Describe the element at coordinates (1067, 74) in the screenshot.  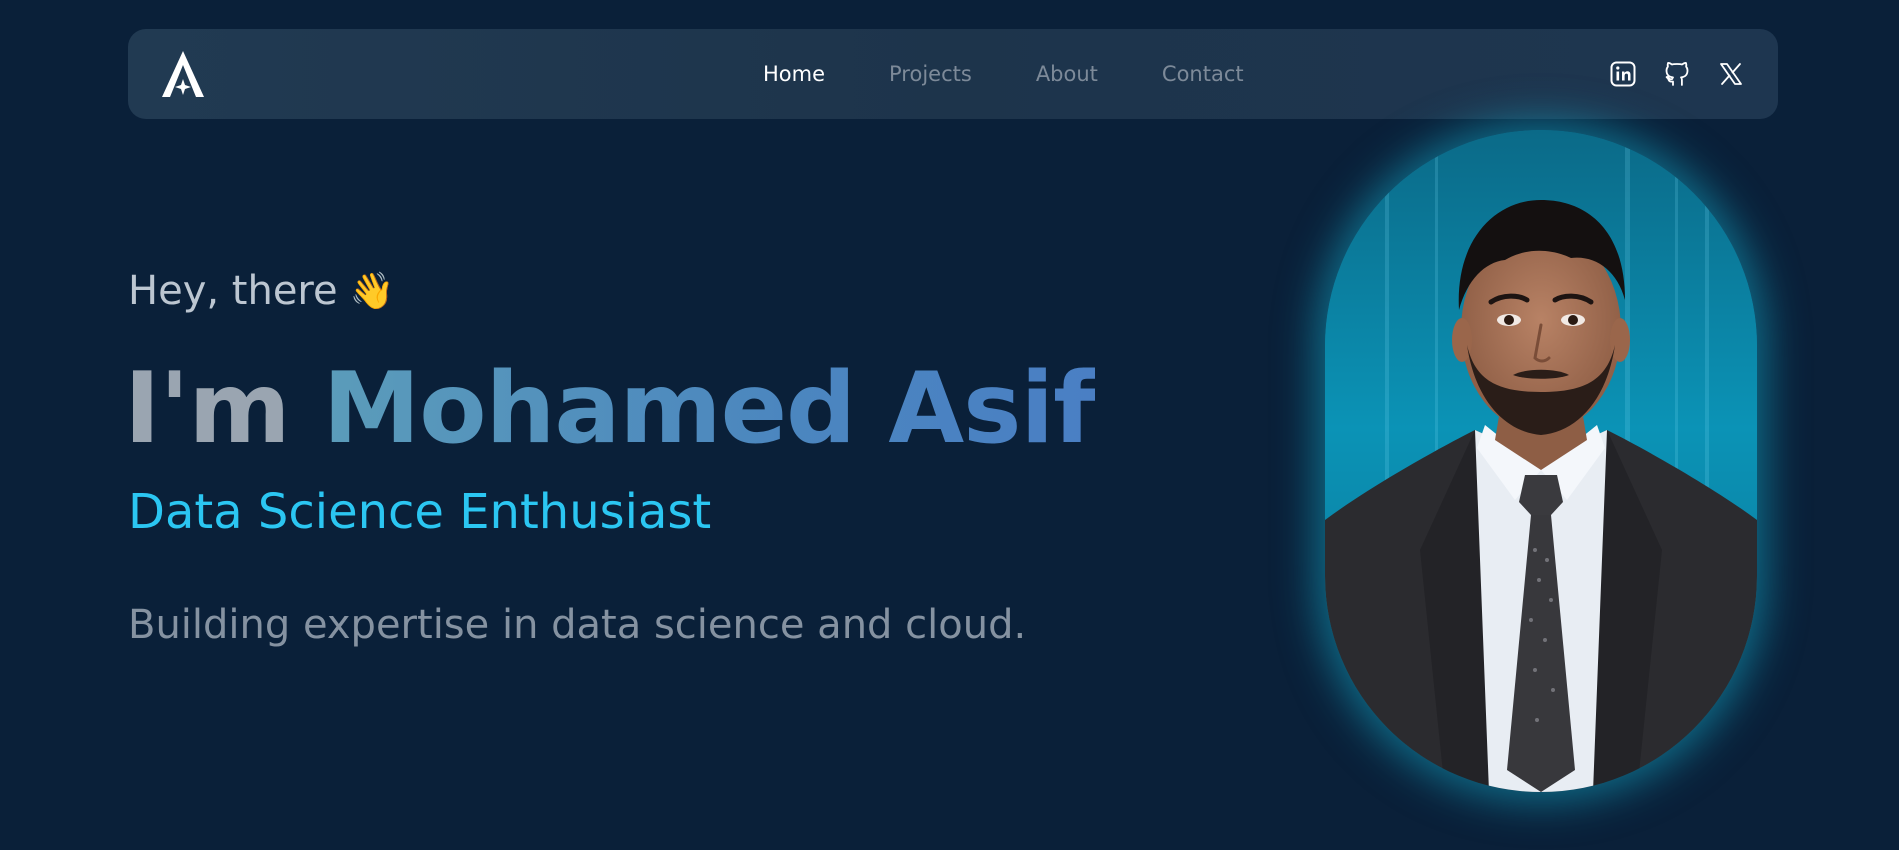
I see `nav-link-about: About` at that location.